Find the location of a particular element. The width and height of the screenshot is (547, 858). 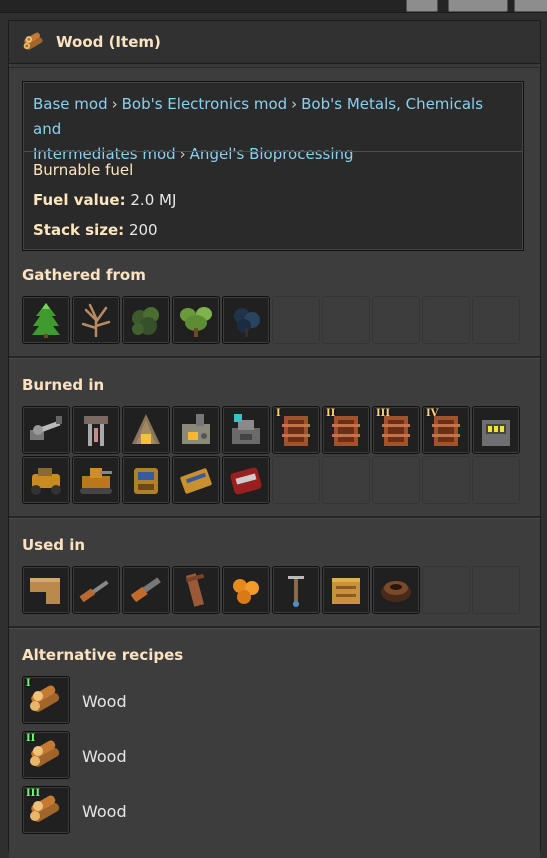

info-divider is located at coordinates (273, 151).